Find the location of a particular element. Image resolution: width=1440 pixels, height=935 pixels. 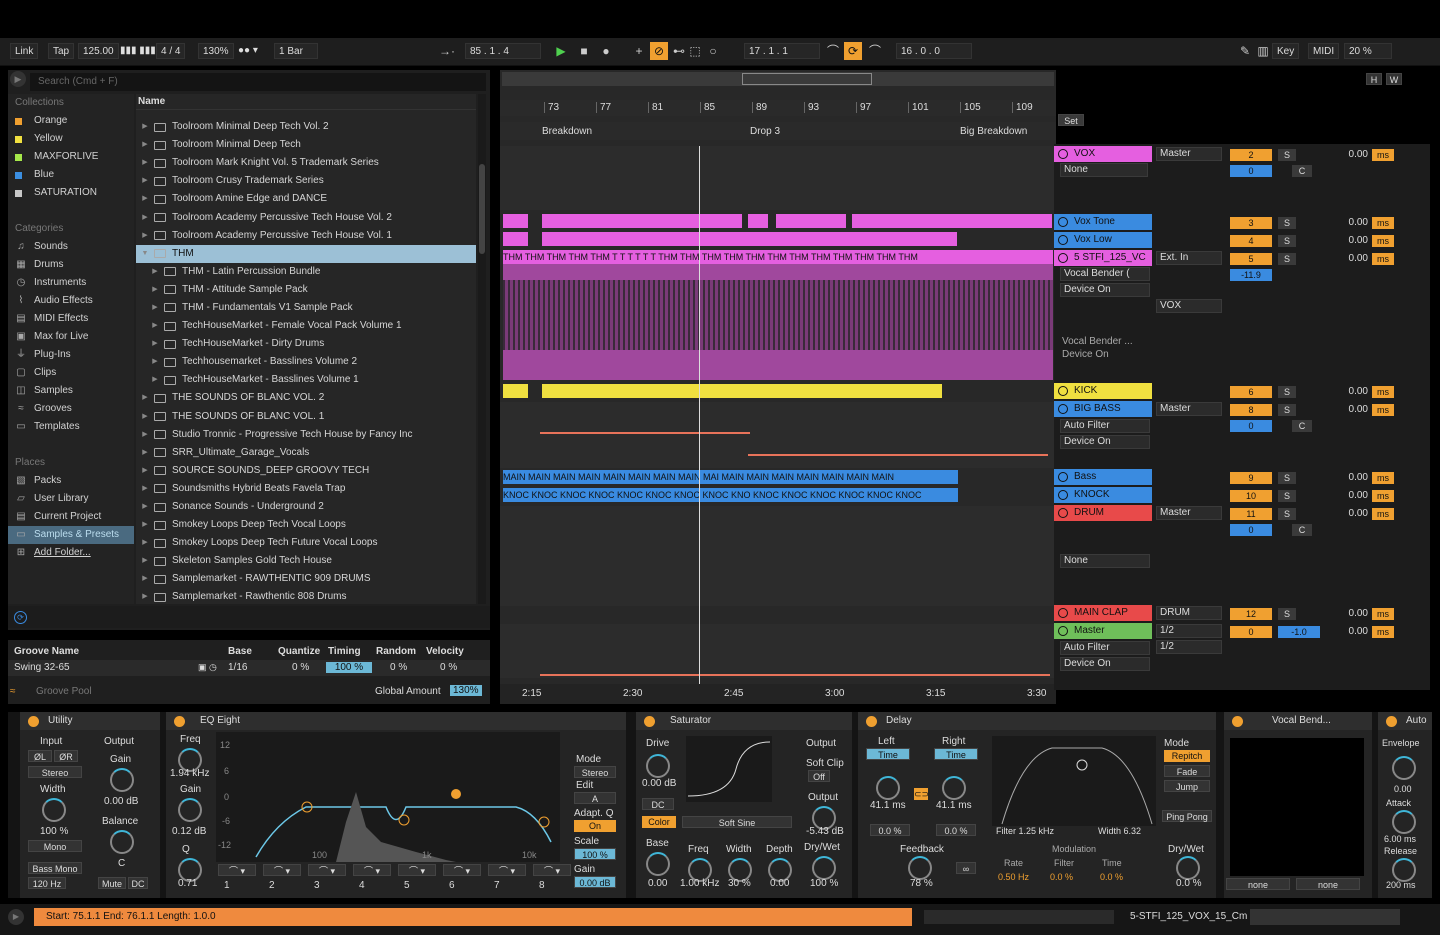

category-item: ◫ Samples is located at coordinates (71, 391).